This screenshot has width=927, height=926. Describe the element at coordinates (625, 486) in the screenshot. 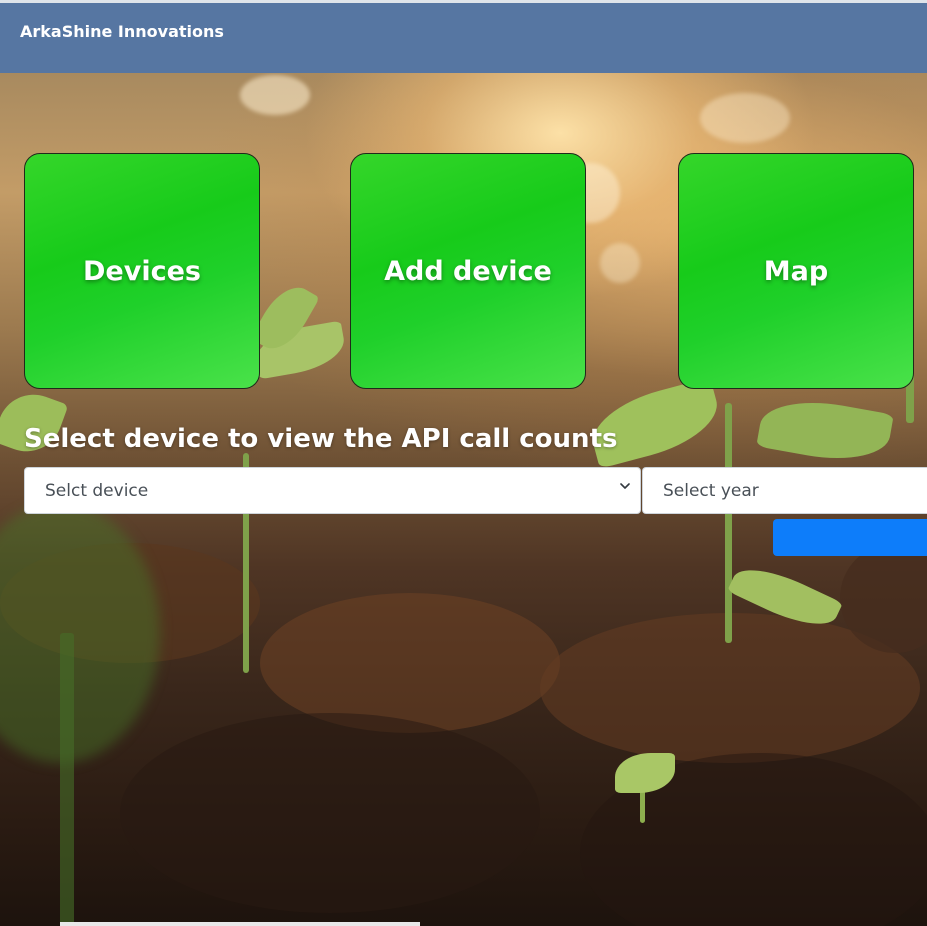

I see `chevron-down-icon` at that location.